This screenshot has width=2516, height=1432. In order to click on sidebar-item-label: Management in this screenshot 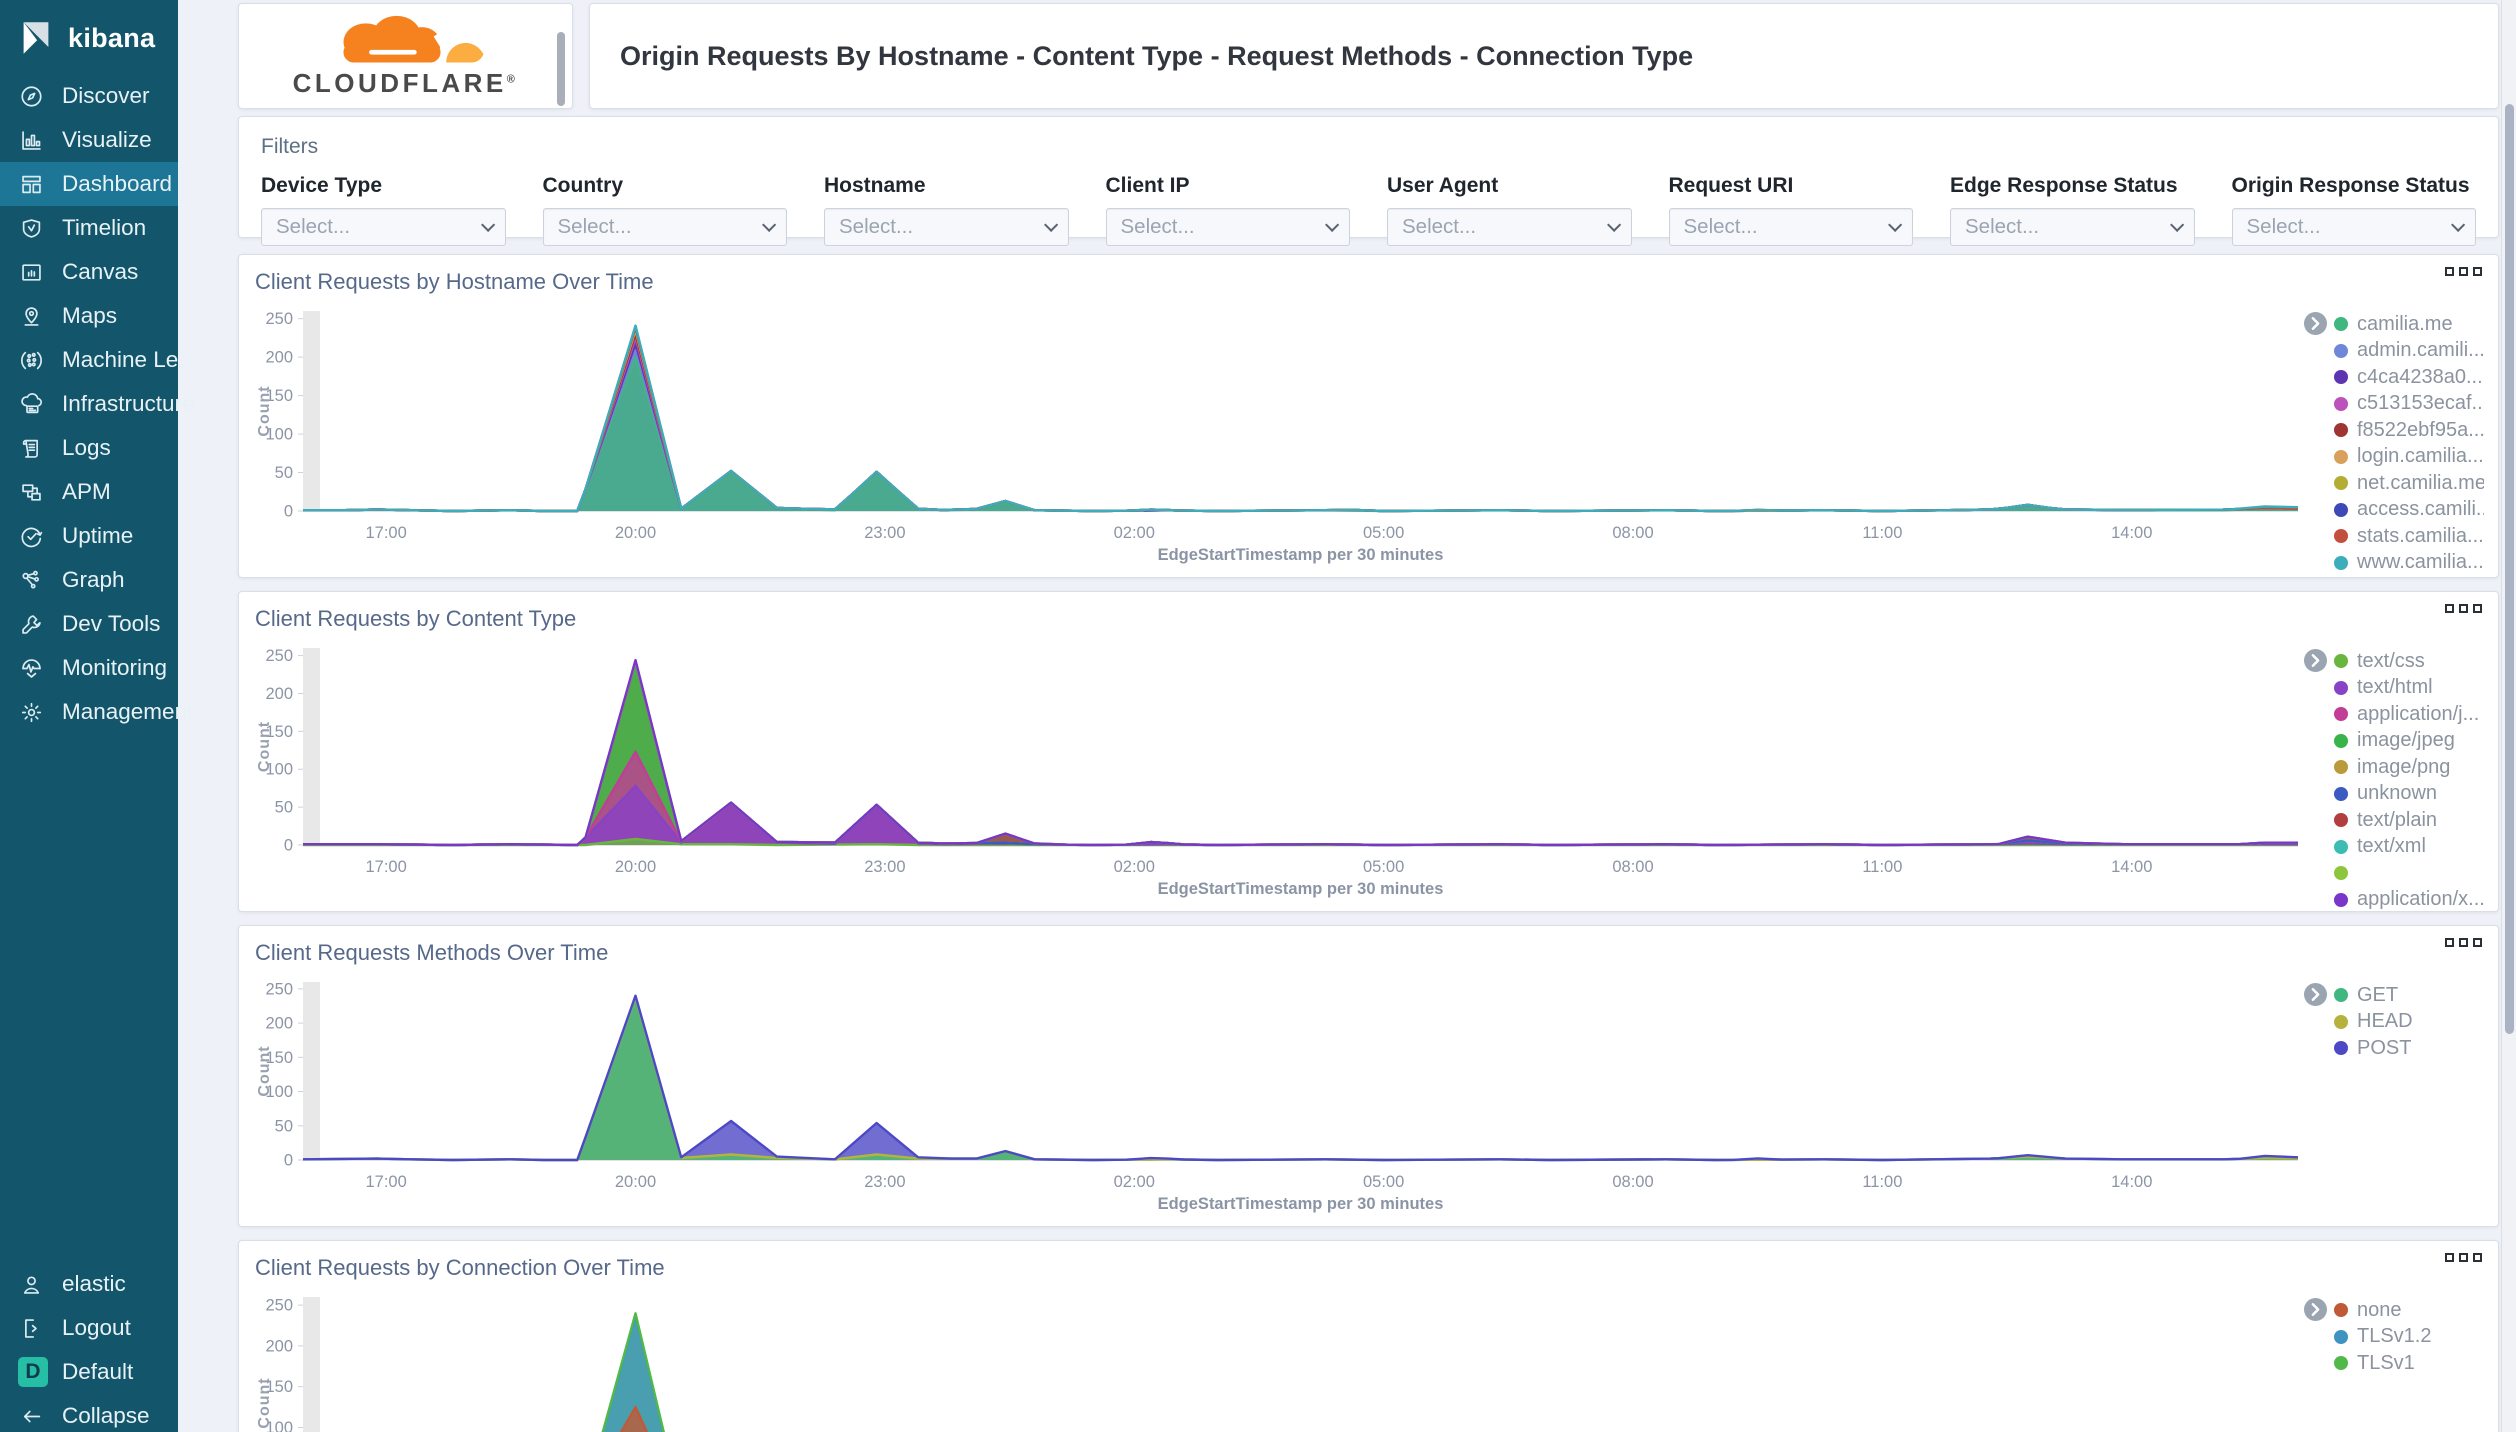, I will do `click(128, 711)`.